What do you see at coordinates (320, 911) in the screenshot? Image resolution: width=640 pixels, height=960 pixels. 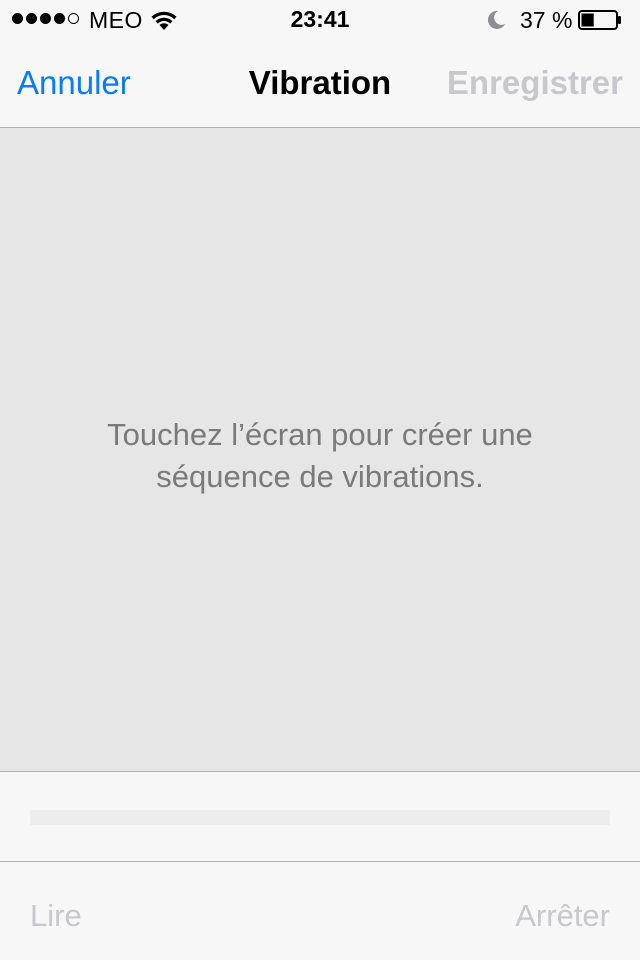 I see `playback-toolbar: Lire Arrêter` at bounding box center [320, 911].